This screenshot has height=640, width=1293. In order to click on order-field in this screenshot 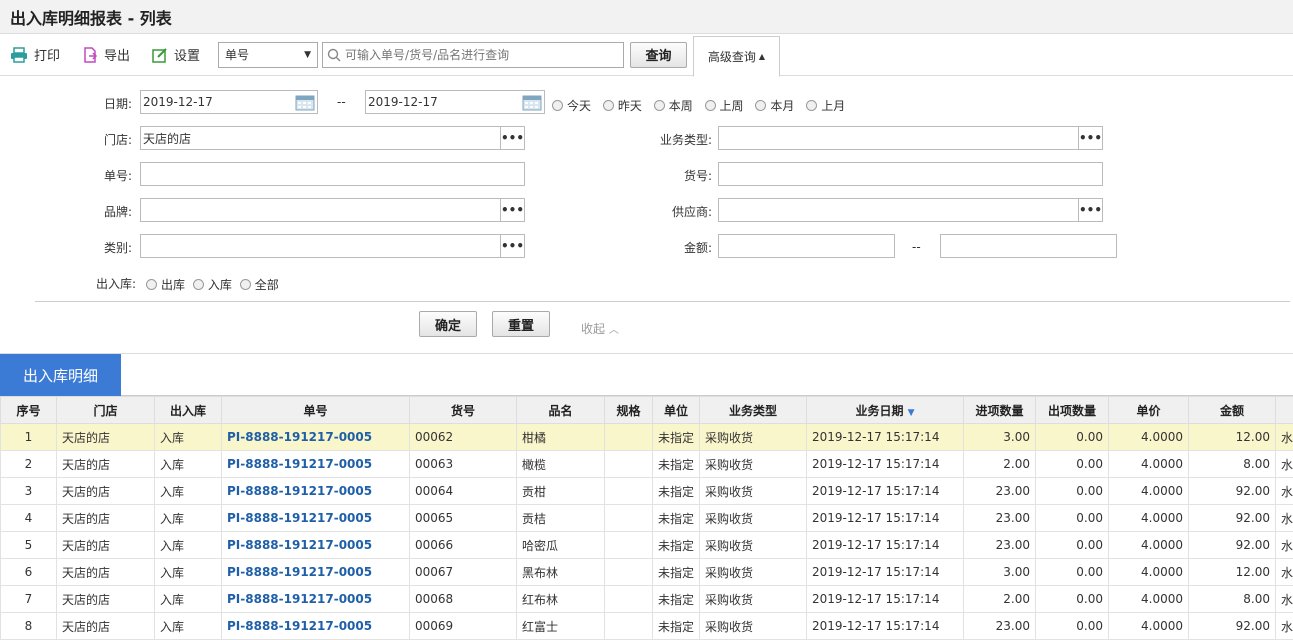, I will do `click(332, 174)`.